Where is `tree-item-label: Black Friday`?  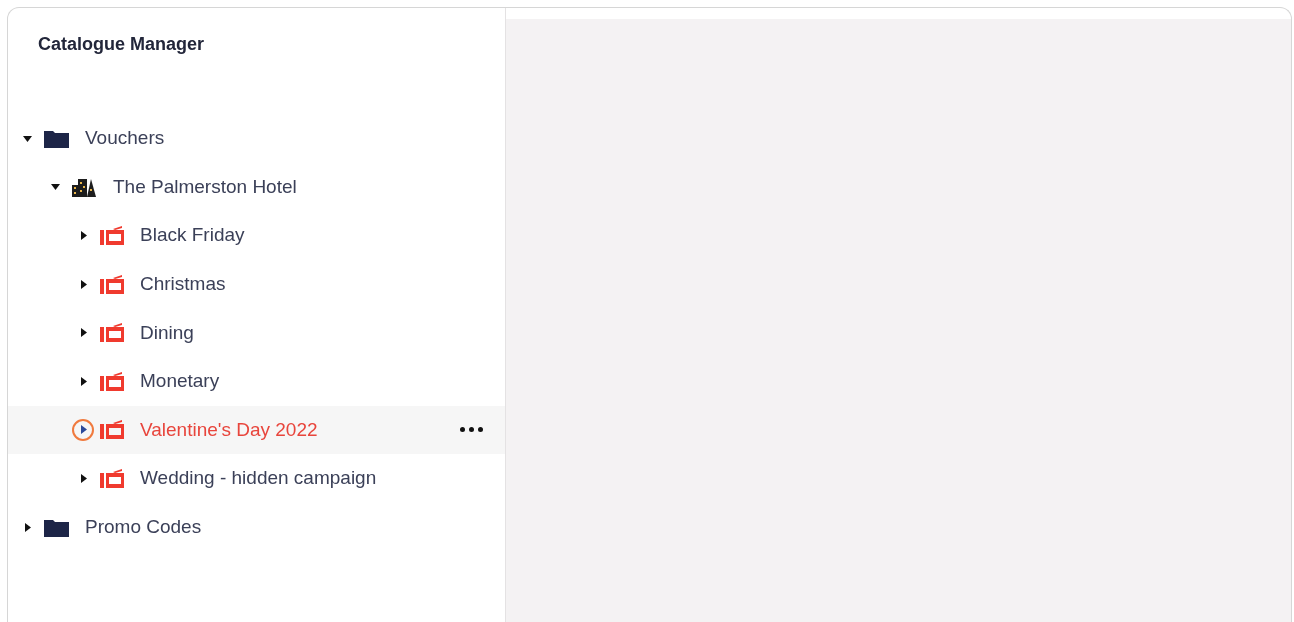
tree-item-label: Black Friday is located at coordinates (192, 235).